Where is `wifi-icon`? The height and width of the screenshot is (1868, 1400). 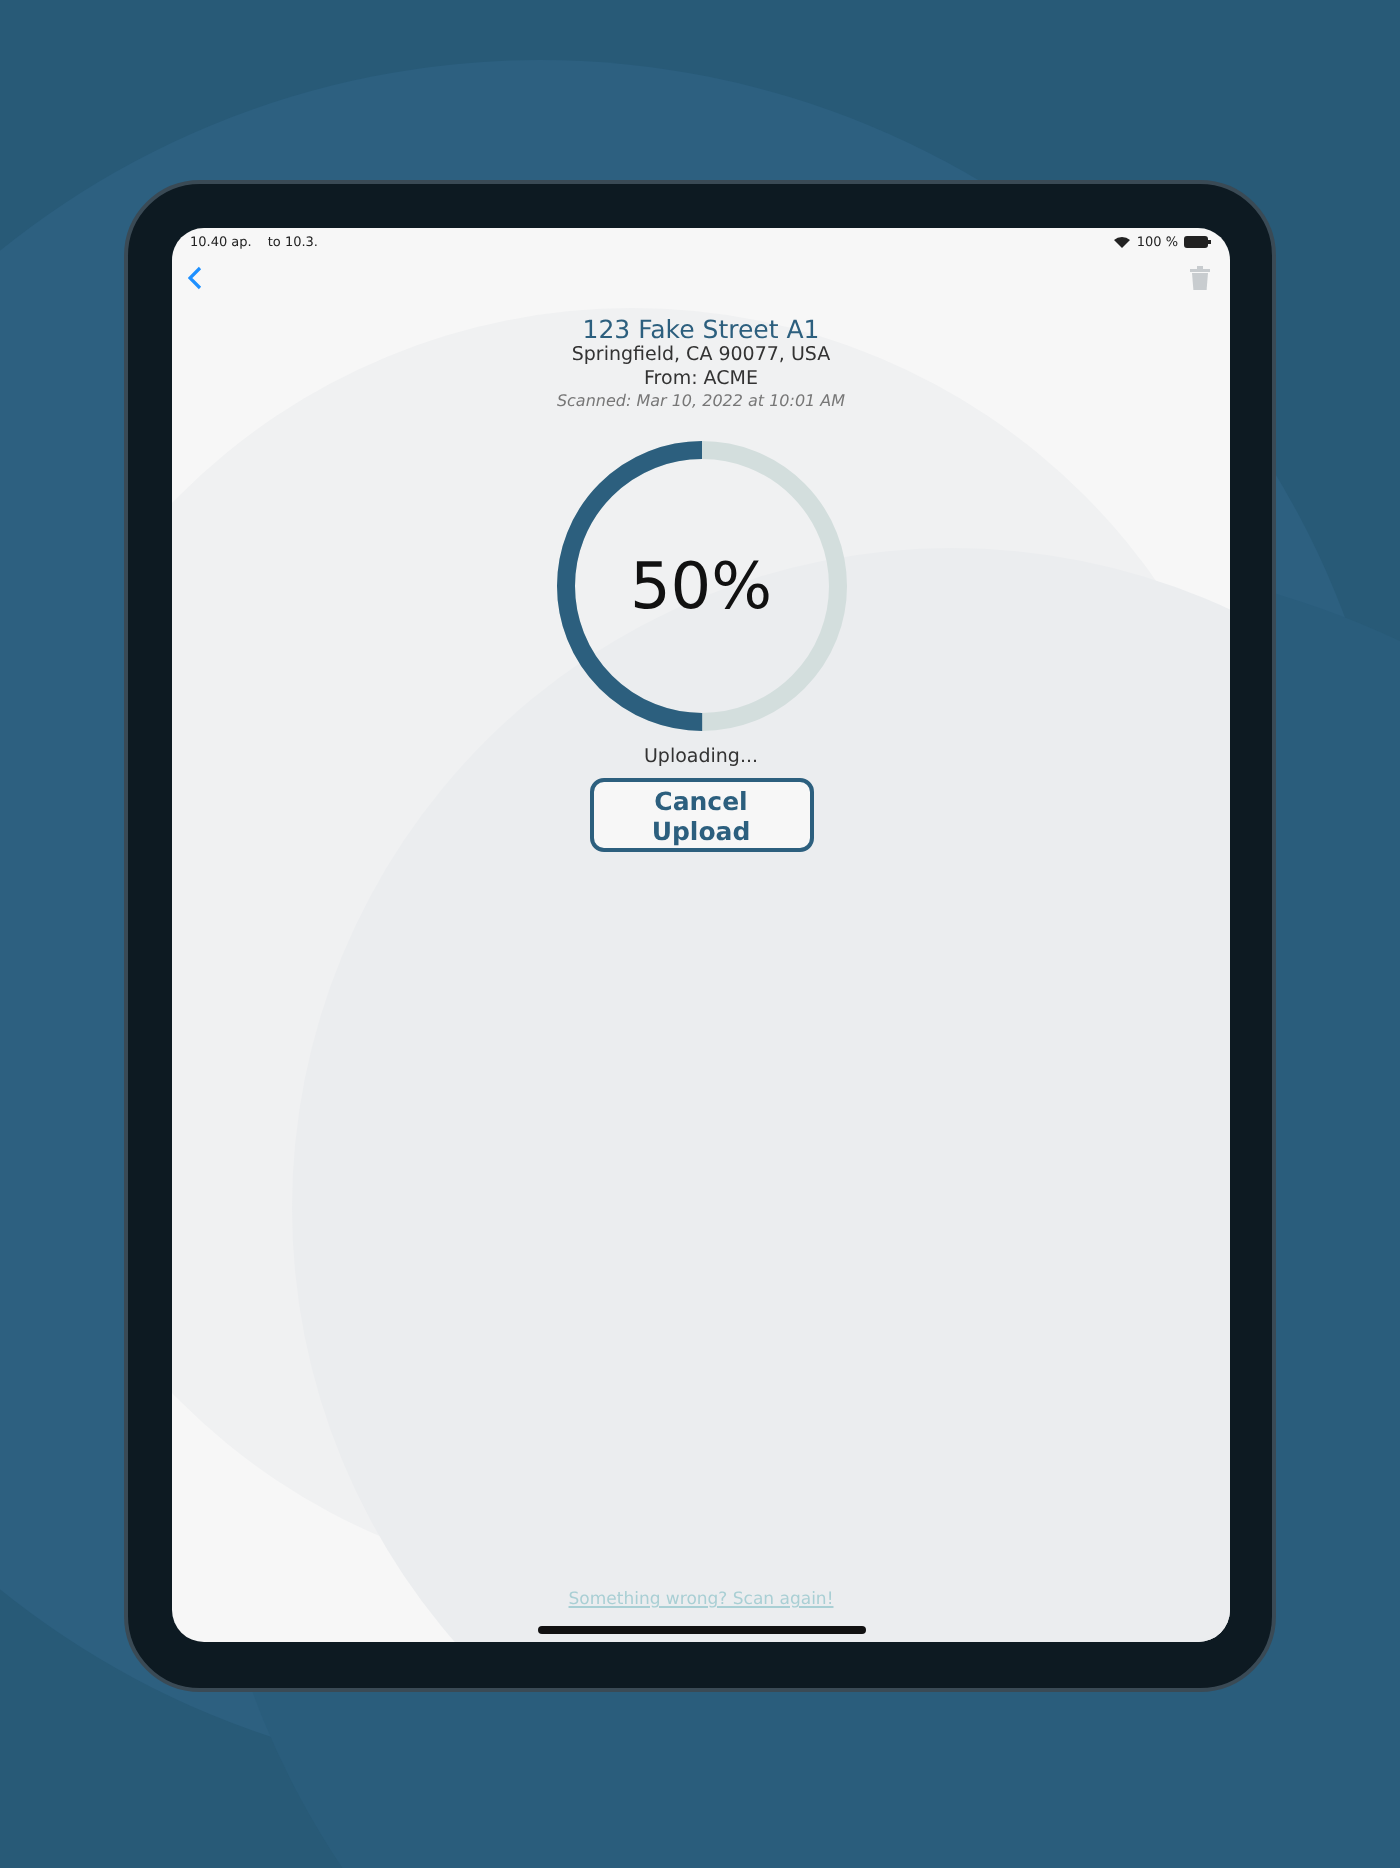
wifi-icon is located at coordinates (1122, 242).